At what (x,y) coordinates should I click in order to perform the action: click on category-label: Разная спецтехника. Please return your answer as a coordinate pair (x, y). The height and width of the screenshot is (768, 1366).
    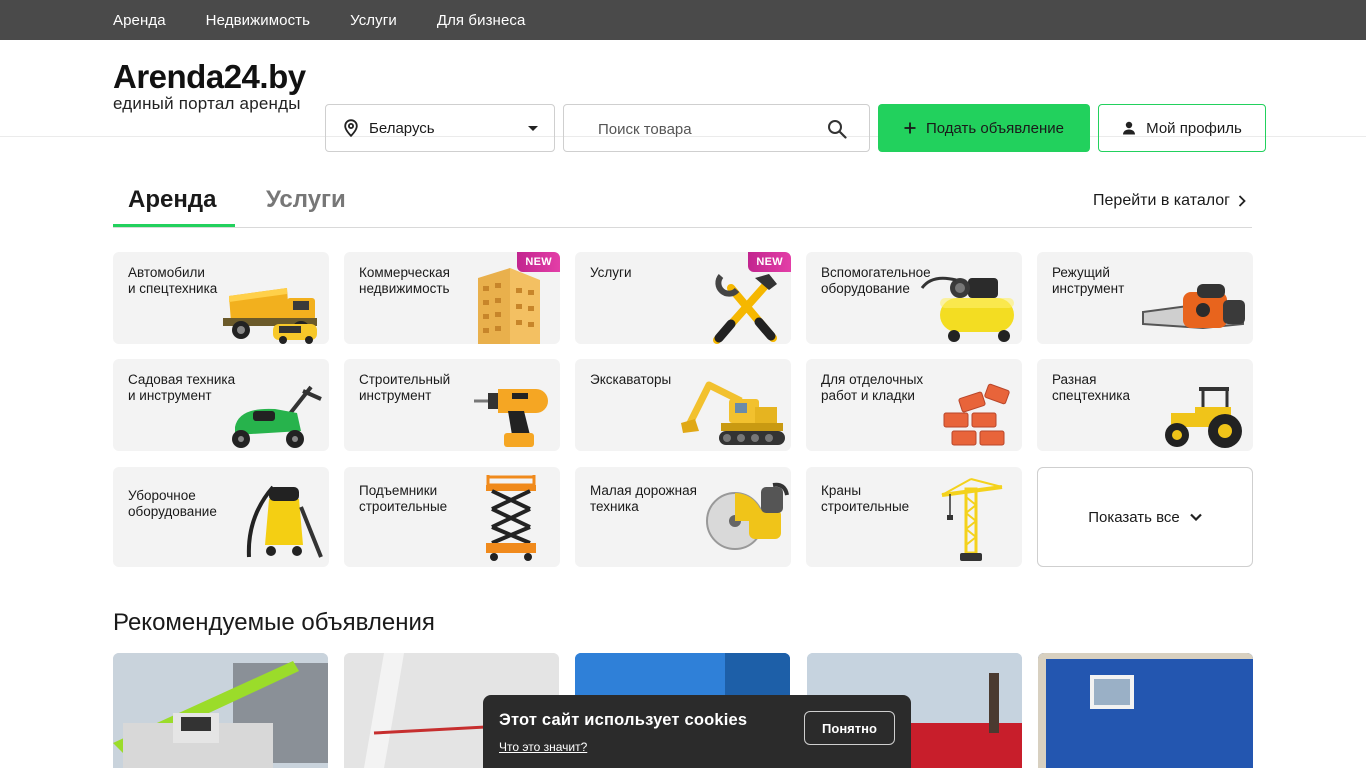
    Looking at the image, I should click on (1091, 387).